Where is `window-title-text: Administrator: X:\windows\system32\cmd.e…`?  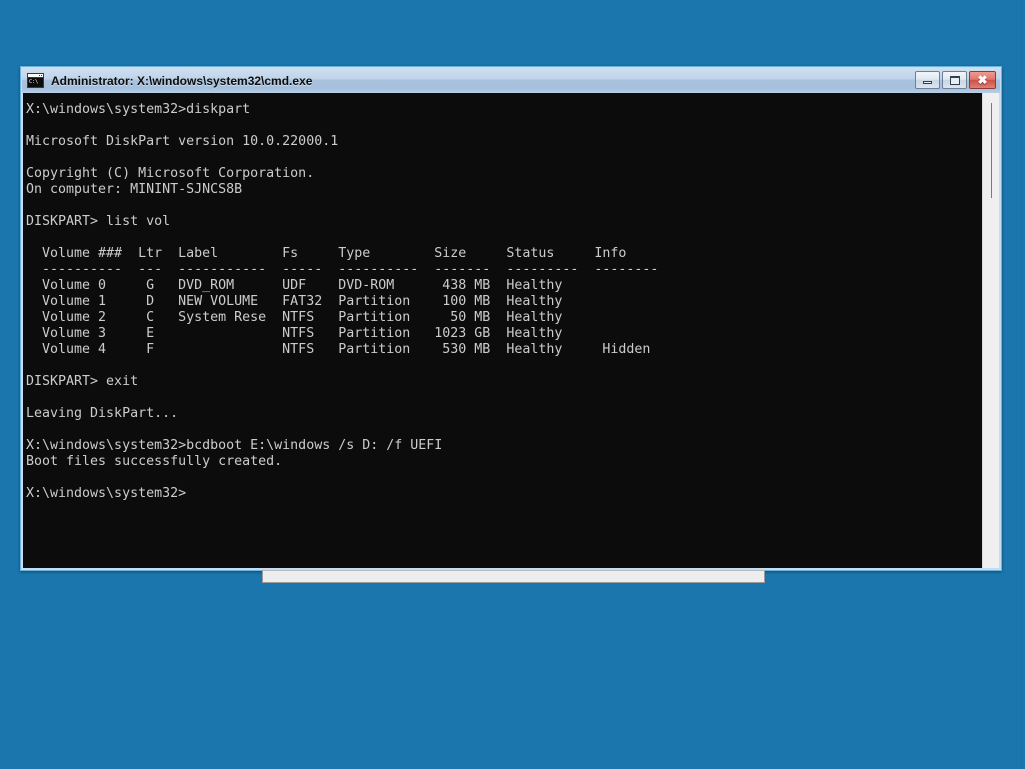
window-title-text: Administrator: X:\windows\system32\cmd.e… is located at coordinates (182, 80).